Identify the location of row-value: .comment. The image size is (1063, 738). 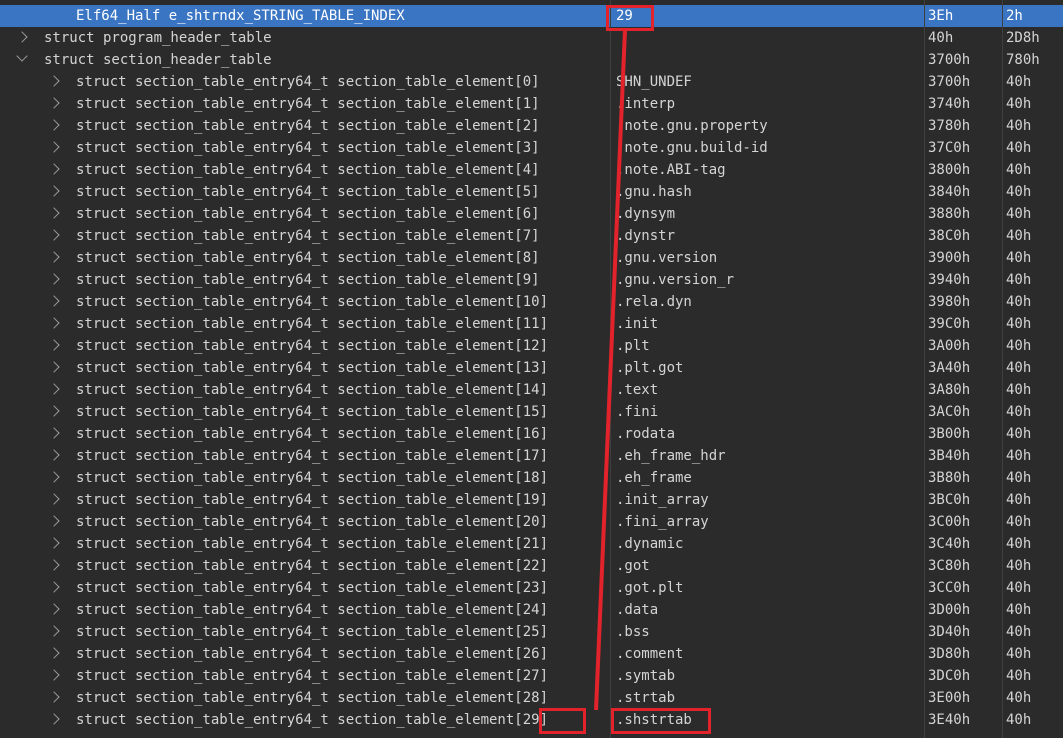
(768, 654).